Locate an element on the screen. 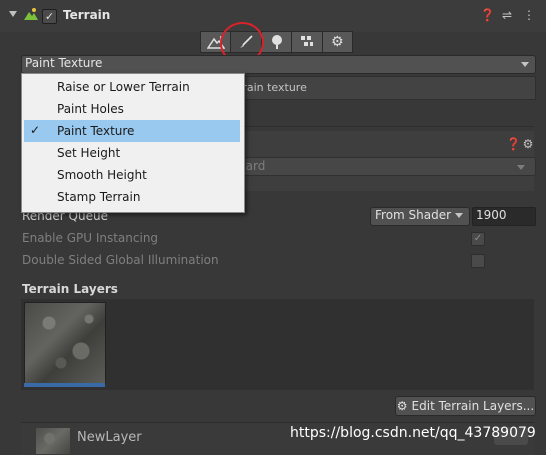  menu-item-paint-holes: Paint Holes is located at coordinates (132, 109).